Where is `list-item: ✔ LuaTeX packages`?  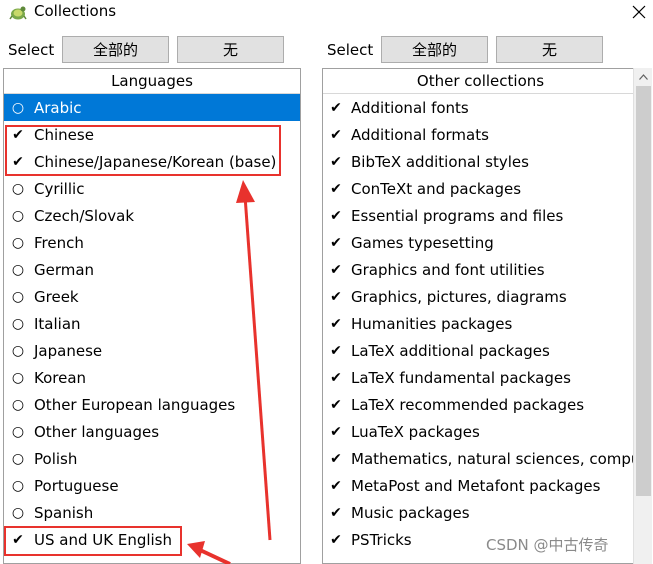
list-item: ✔ LuaTeX packages is located at coordinates (480, 431).